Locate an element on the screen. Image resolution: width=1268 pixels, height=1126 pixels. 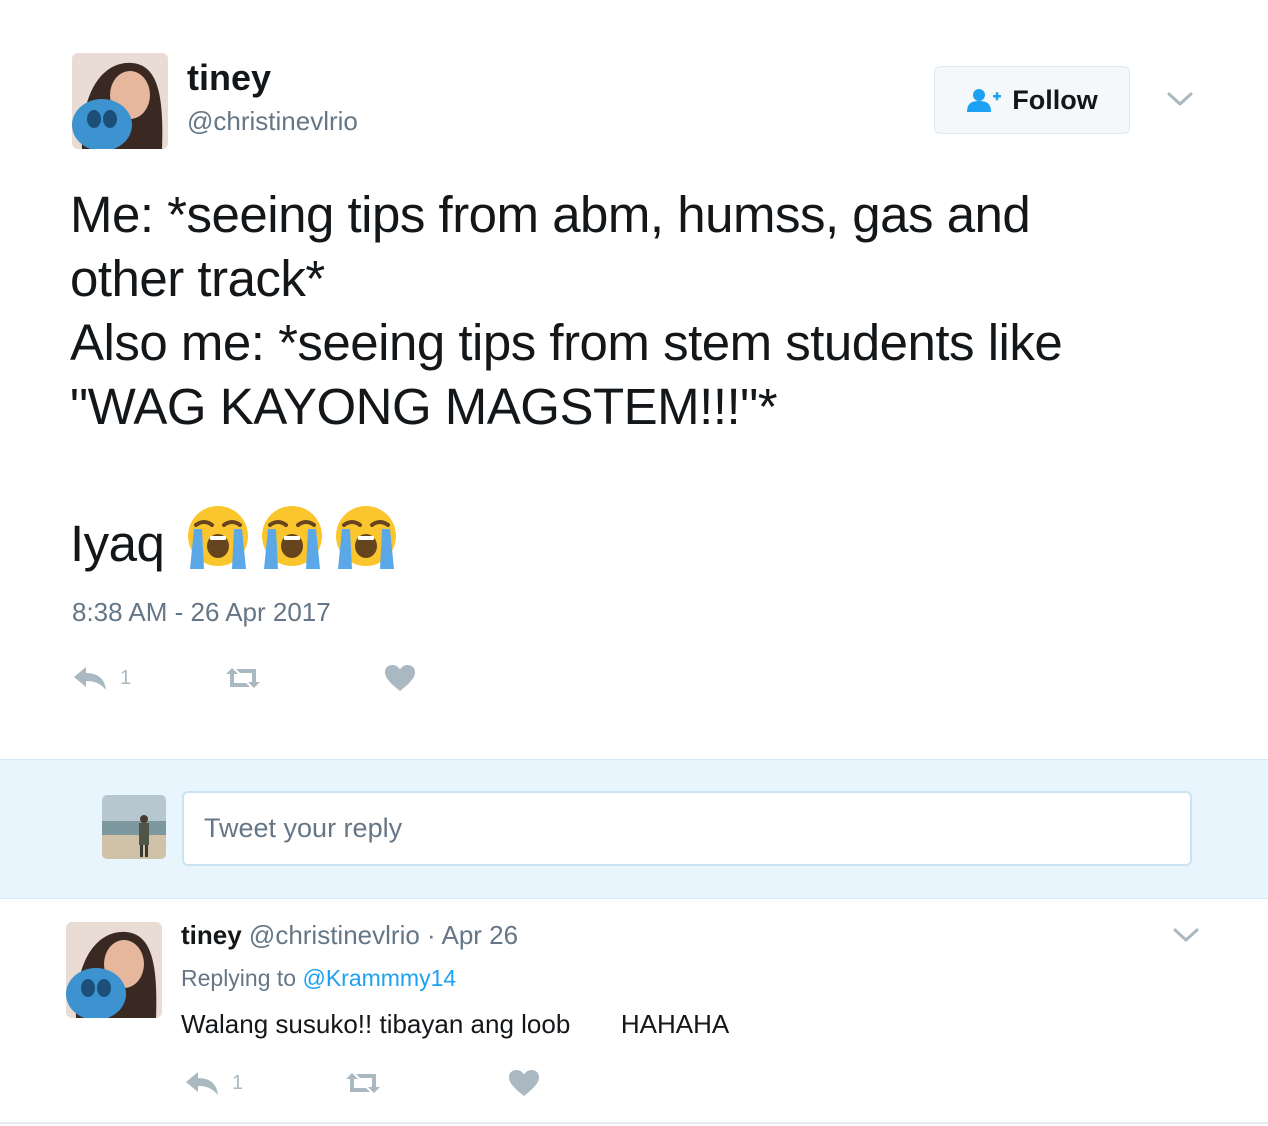
replying-to: Replying to @Krammmy14 is located at coordinates (318, 978).